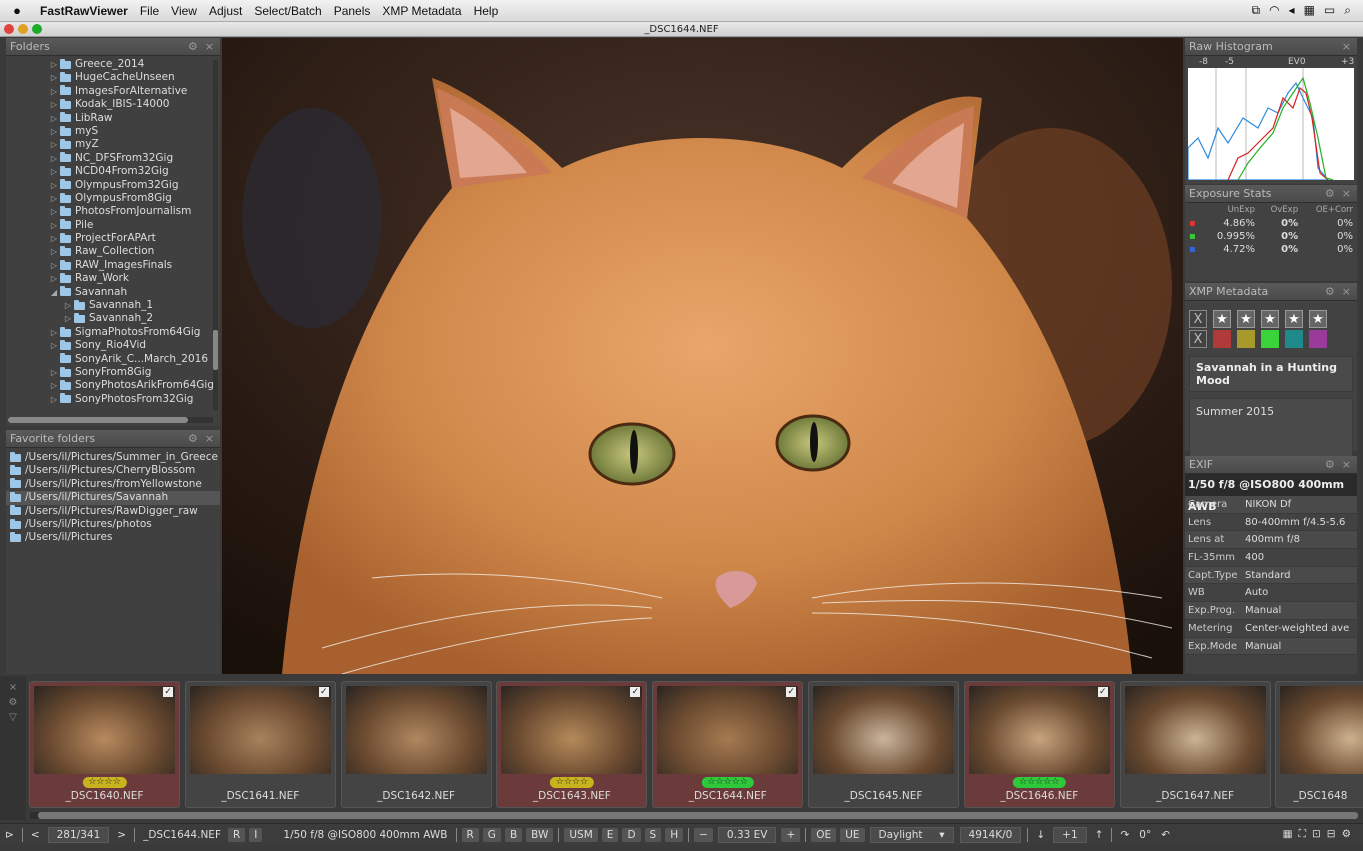 The width and height of the screenshot is (1363, 851). I want to click on minimize-window-button, so click(23, 29).